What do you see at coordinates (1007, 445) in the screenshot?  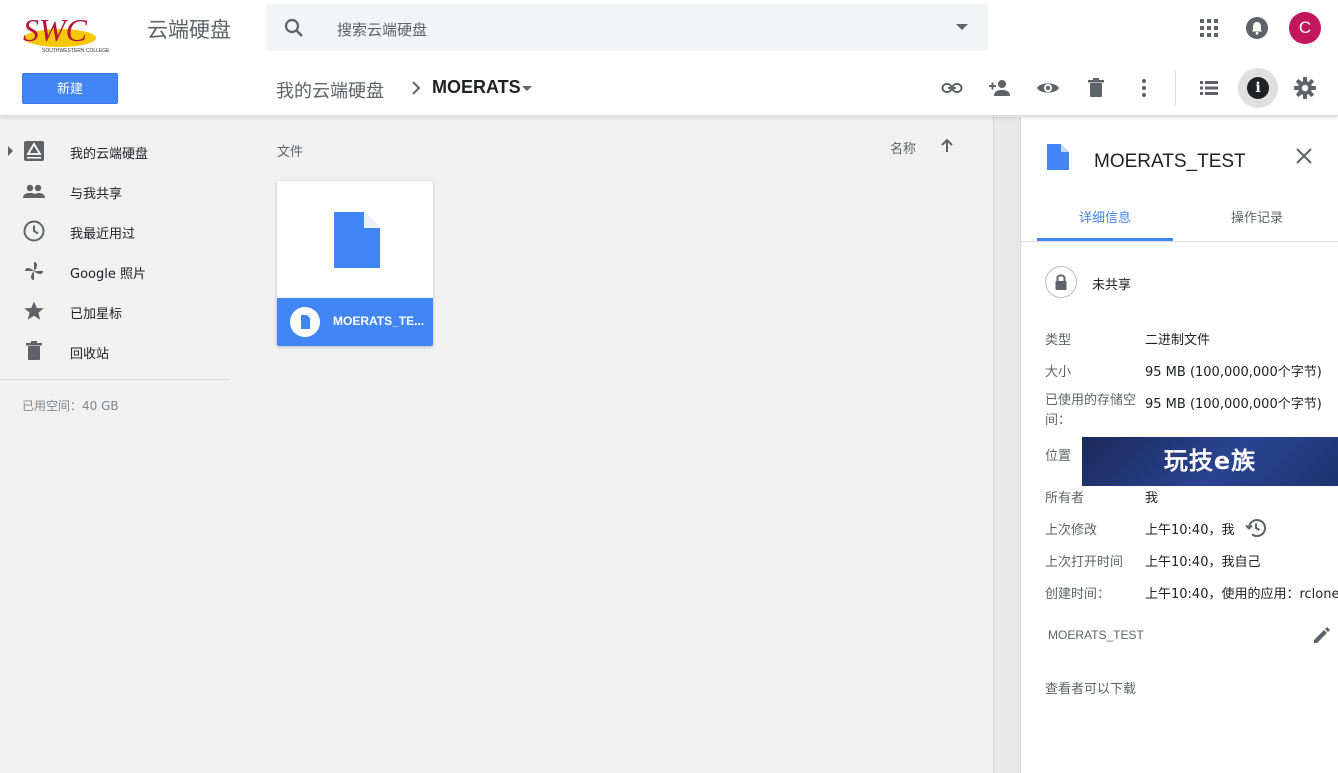 I see `vertical-scrollbar` at bounding box center [1007, 445].